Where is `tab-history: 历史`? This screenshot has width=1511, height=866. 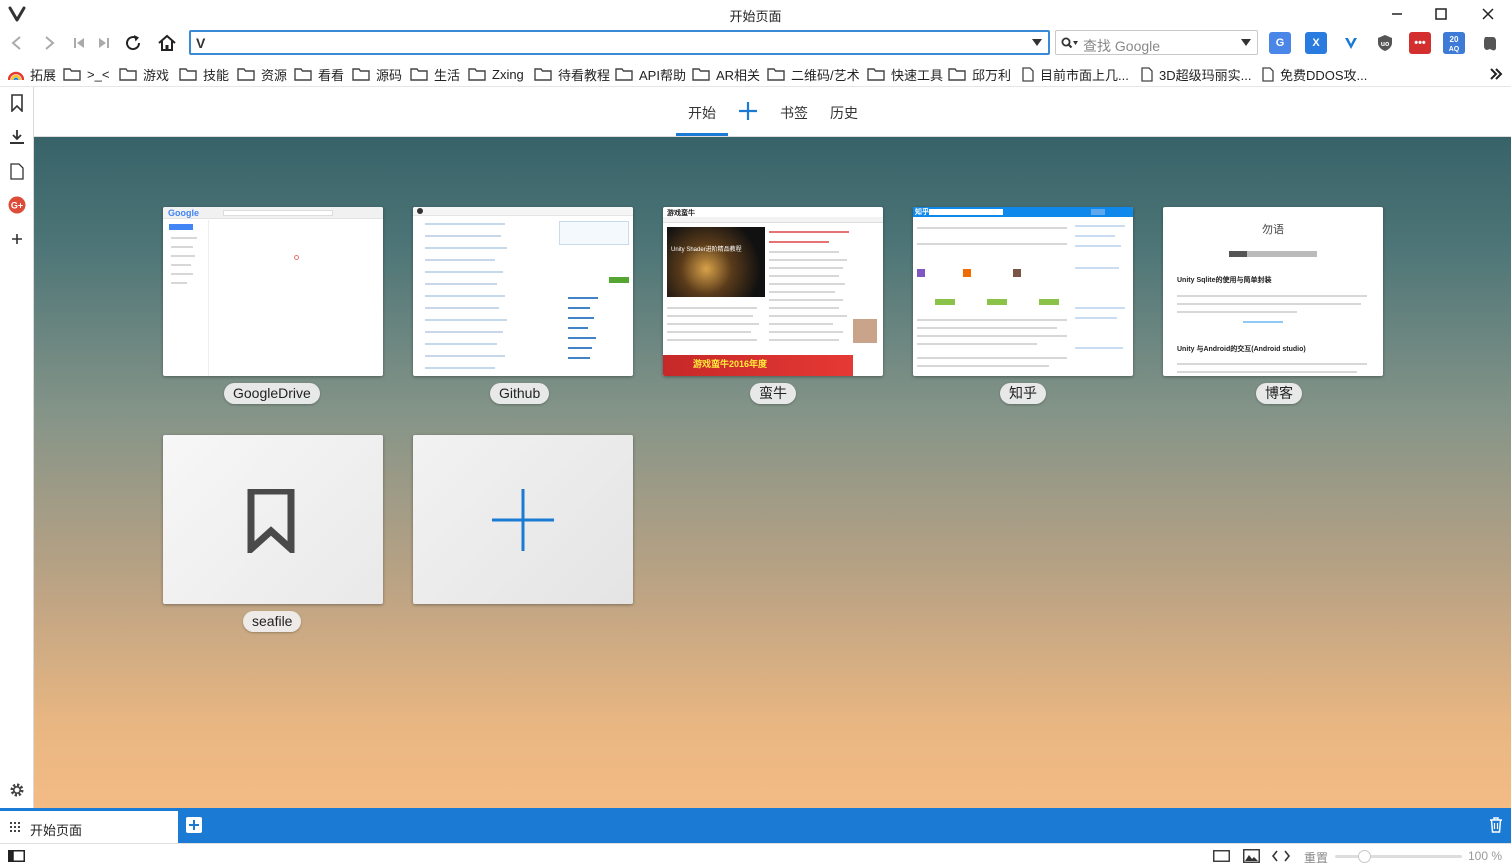 tab-history: 历史 is located at coordinates (844, 113).